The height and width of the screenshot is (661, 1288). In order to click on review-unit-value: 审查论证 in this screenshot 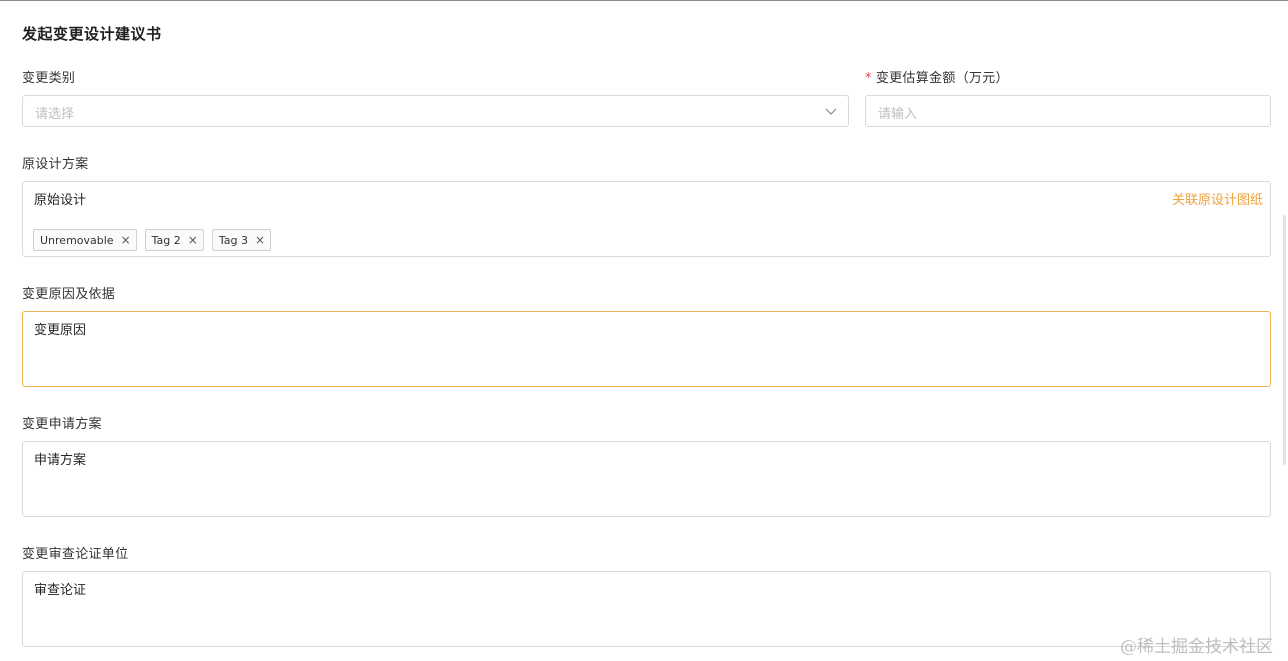, I will do `click(60, 590)`.